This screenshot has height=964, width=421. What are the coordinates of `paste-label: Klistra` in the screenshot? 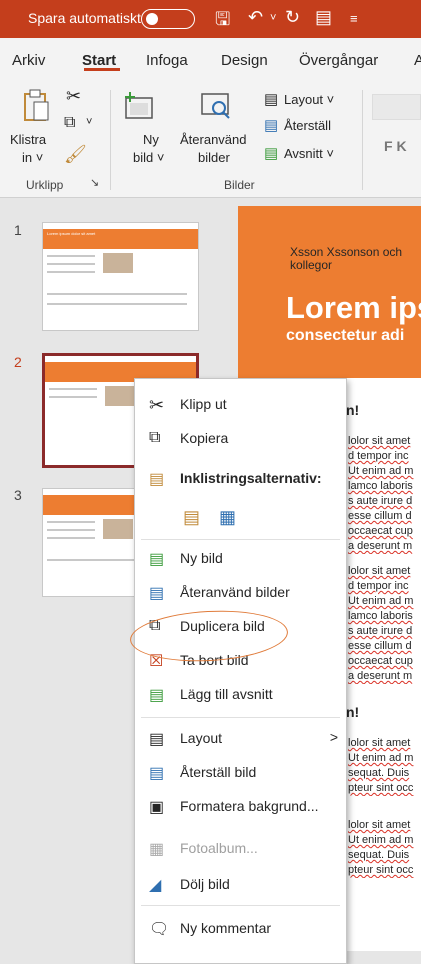 It's located at (28, 139).